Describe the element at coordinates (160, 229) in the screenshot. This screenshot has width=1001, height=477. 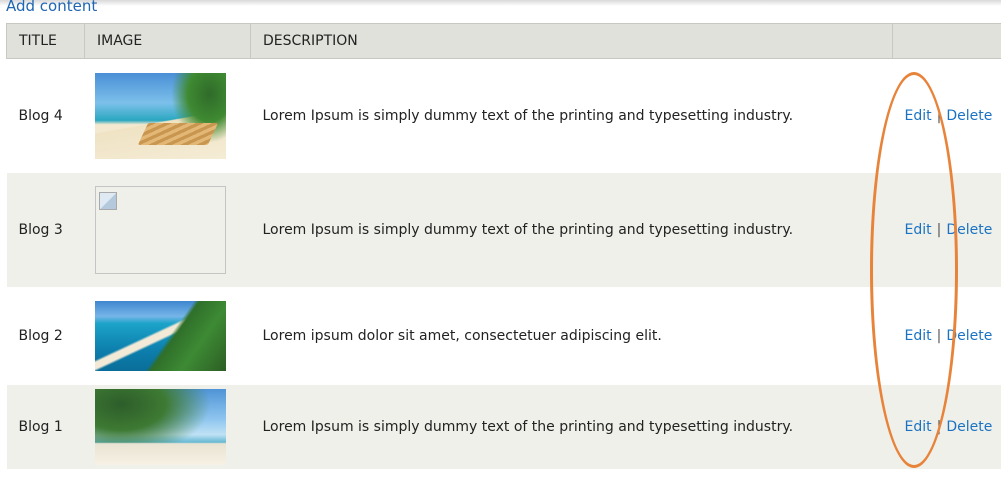
I see `broken-image` at that location.